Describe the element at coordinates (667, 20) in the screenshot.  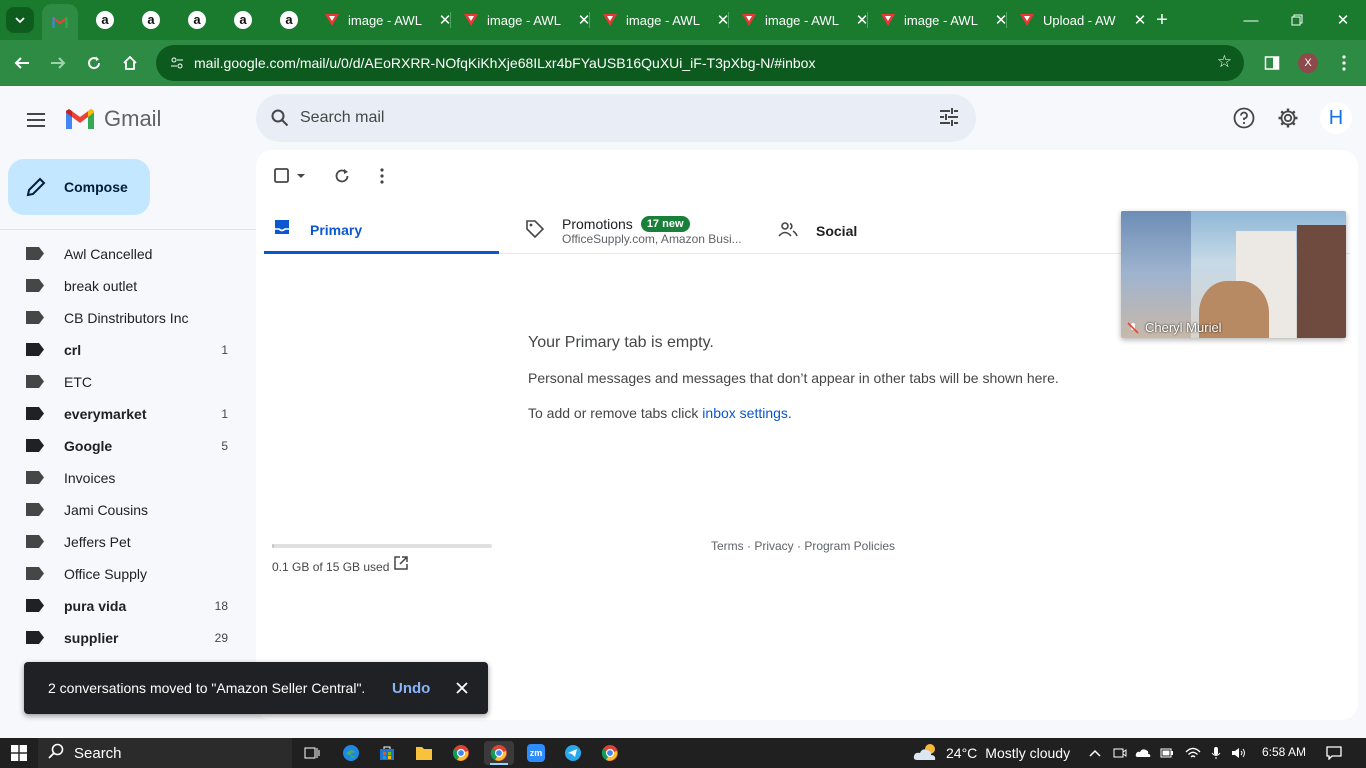
I see `tab-awl-3: image - AWL ✕` at that location.